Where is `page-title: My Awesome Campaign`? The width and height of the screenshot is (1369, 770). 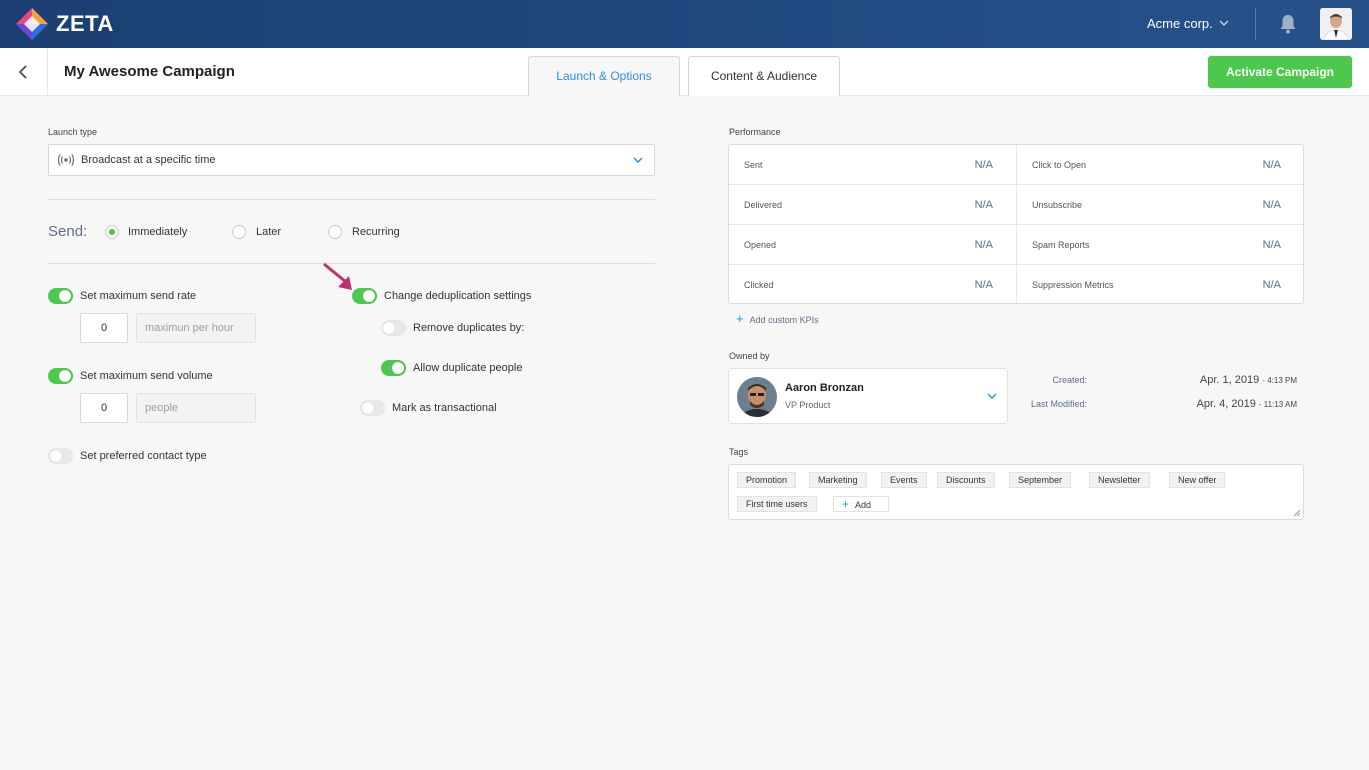
page-title: My Awesome Campaign is located at coordinates (149, 71).